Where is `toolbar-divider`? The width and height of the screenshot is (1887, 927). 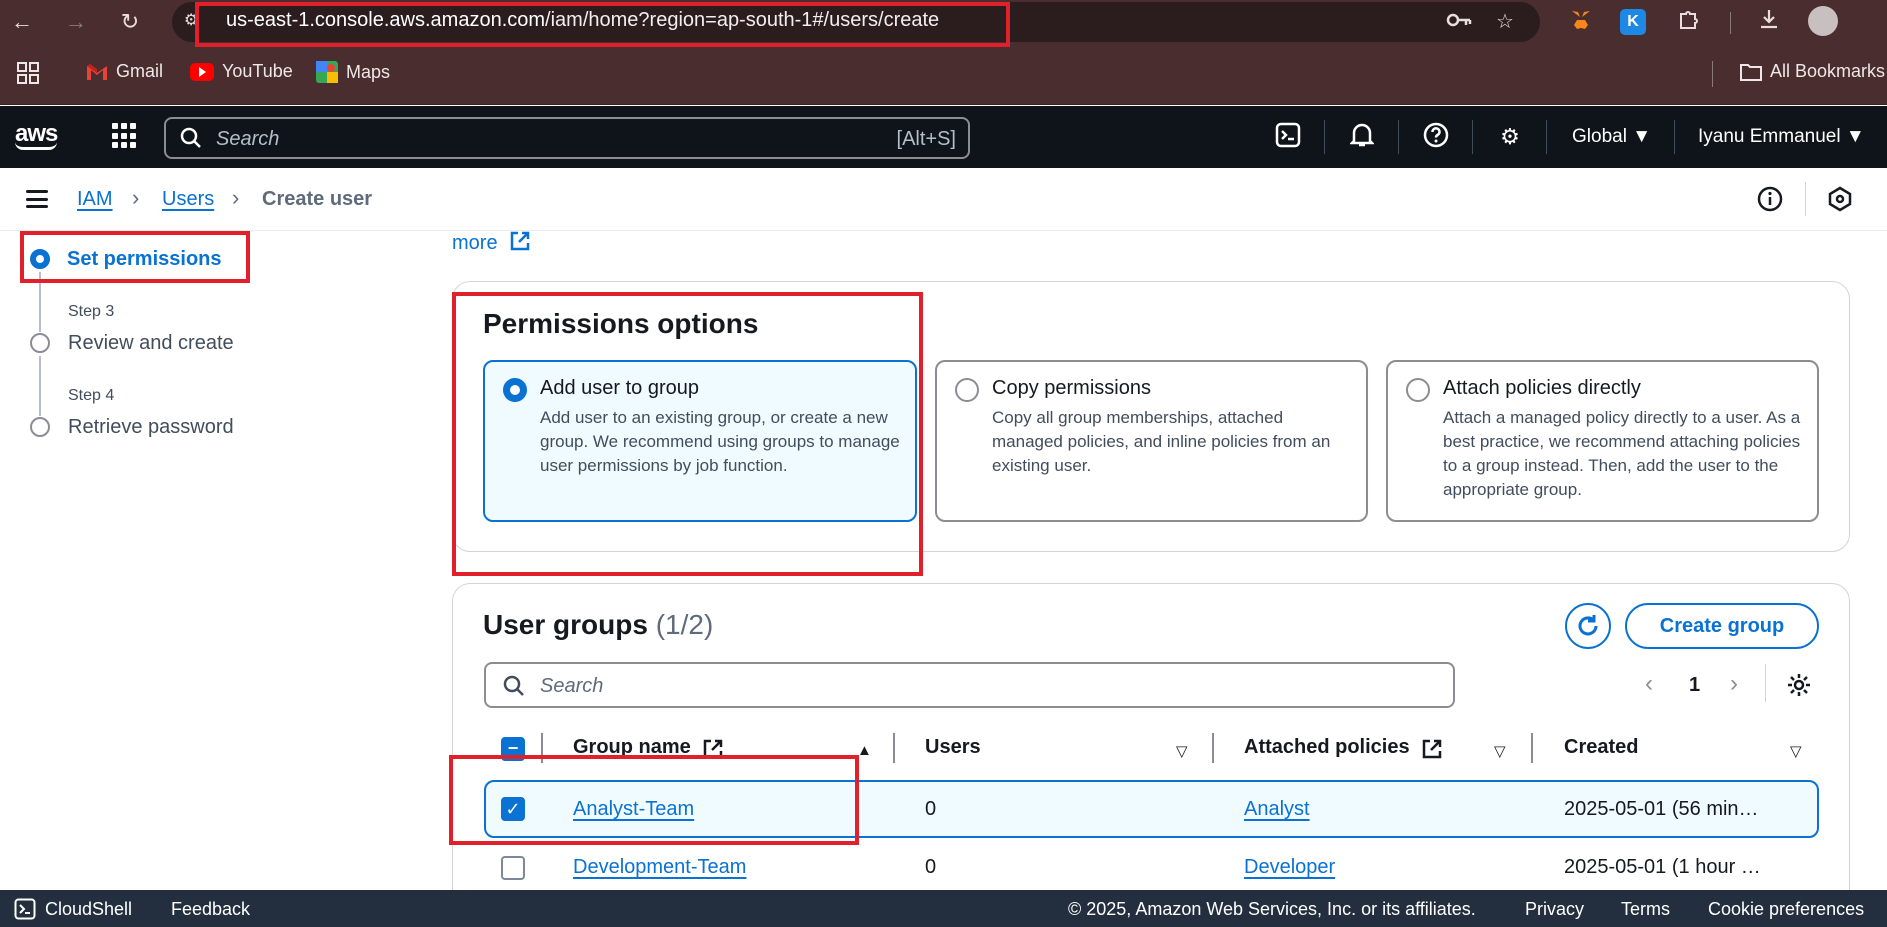
toolbar-divider is located at coordinates (1730, 23).